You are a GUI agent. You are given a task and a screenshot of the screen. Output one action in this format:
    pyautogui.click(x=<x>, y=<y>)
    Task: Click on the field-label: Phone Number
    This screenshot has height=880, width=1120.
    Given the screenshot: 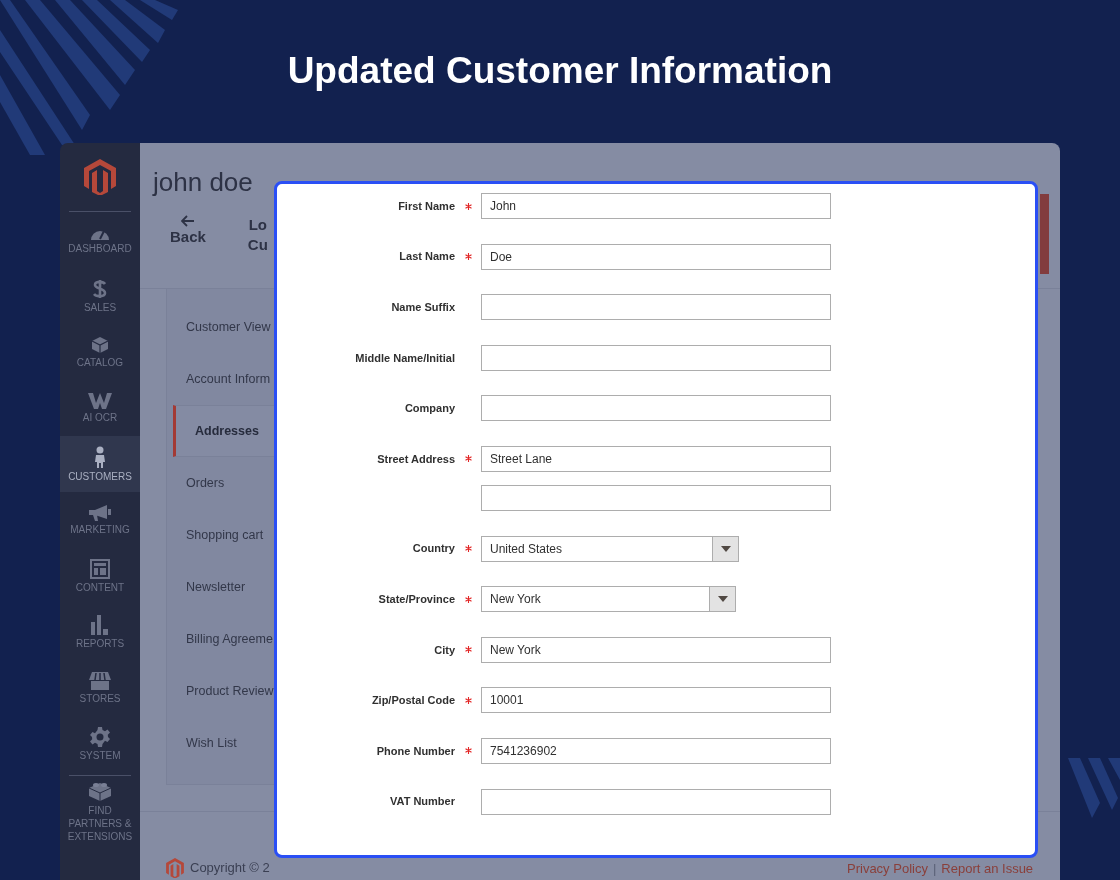 What is the action you would take?
    pyautogui.click(x=415, y=751)
    